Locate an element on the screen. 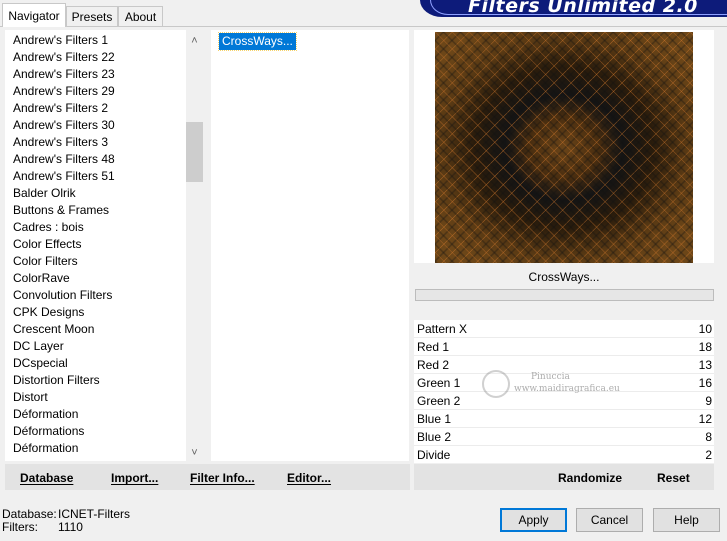 Image resolution: width=727 pixels, height=541 pixels. param-row-blue-1: Blue 1 12 is located at coordinates (564, 419).